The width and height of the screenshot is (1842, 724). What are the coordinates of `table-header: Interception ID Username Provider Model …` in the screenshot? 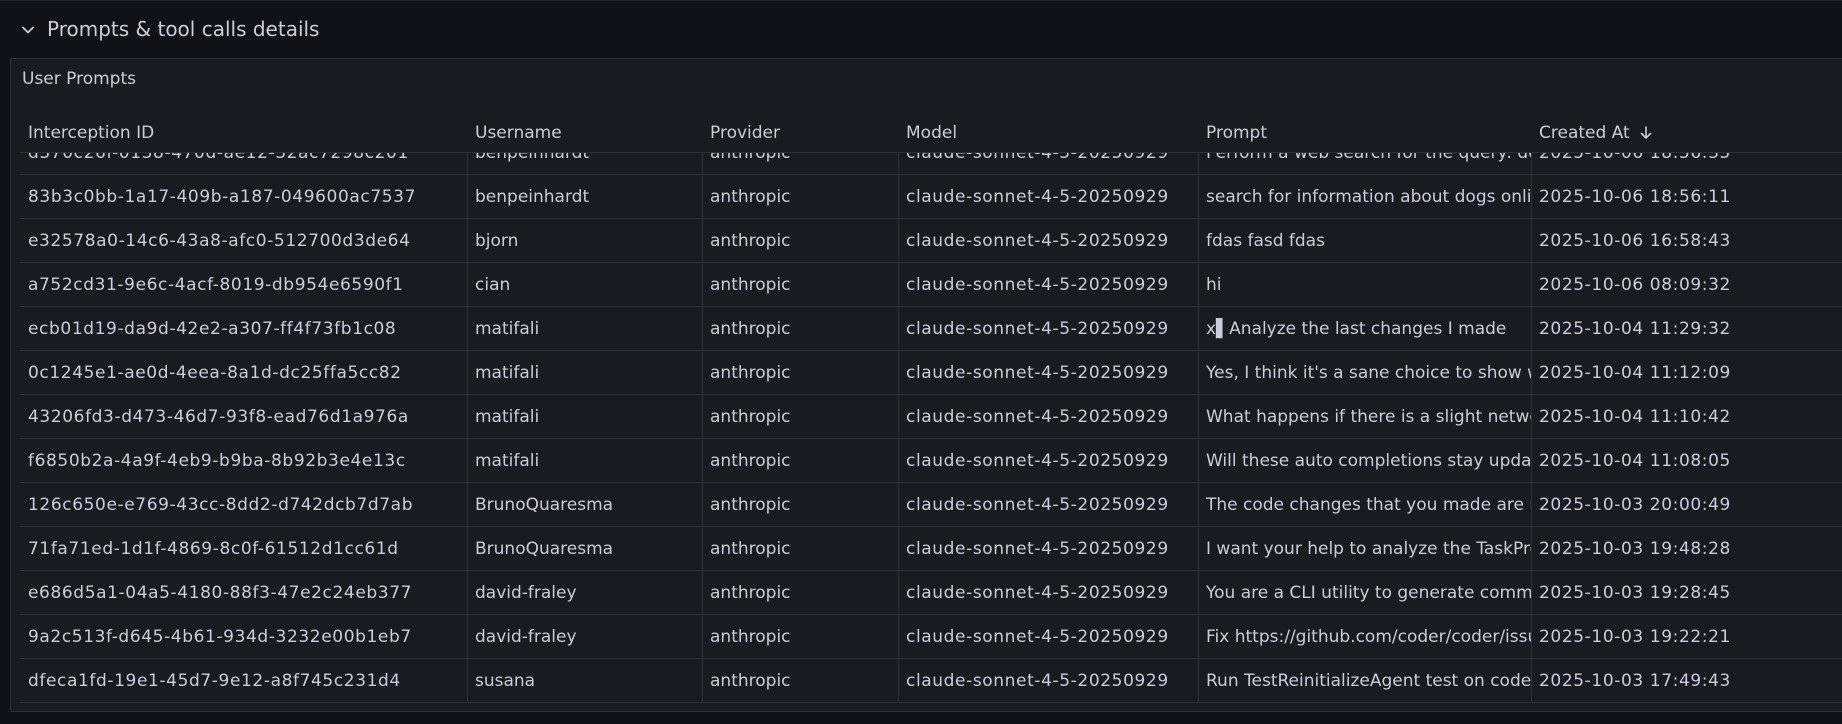 It's located at (931, 132).